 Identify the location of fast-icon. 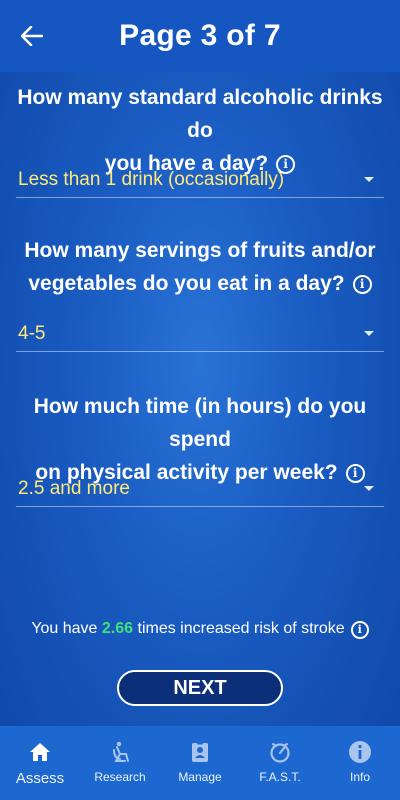
(280, 753).